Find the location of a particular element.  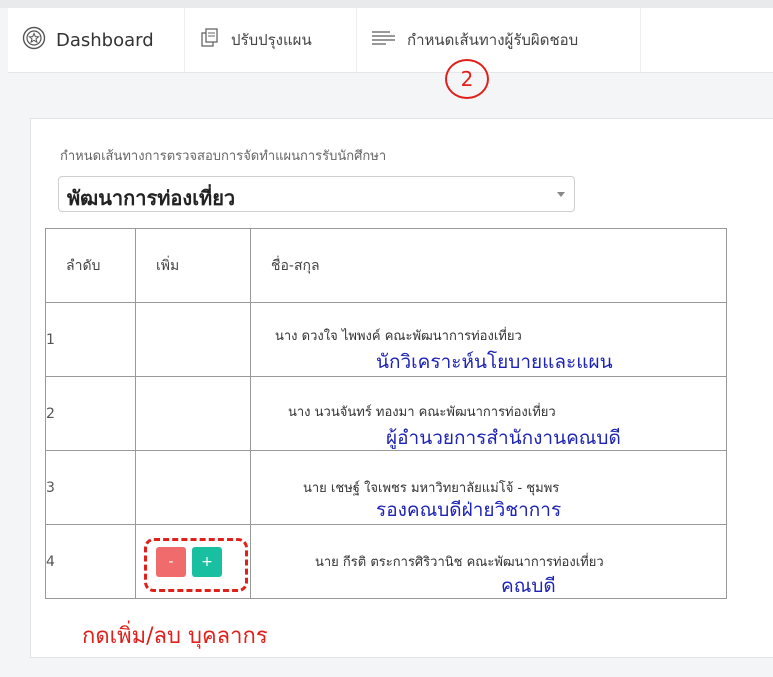

tab-update-plan: ปรับปรุงแผน is located at coordinates (271, 40).